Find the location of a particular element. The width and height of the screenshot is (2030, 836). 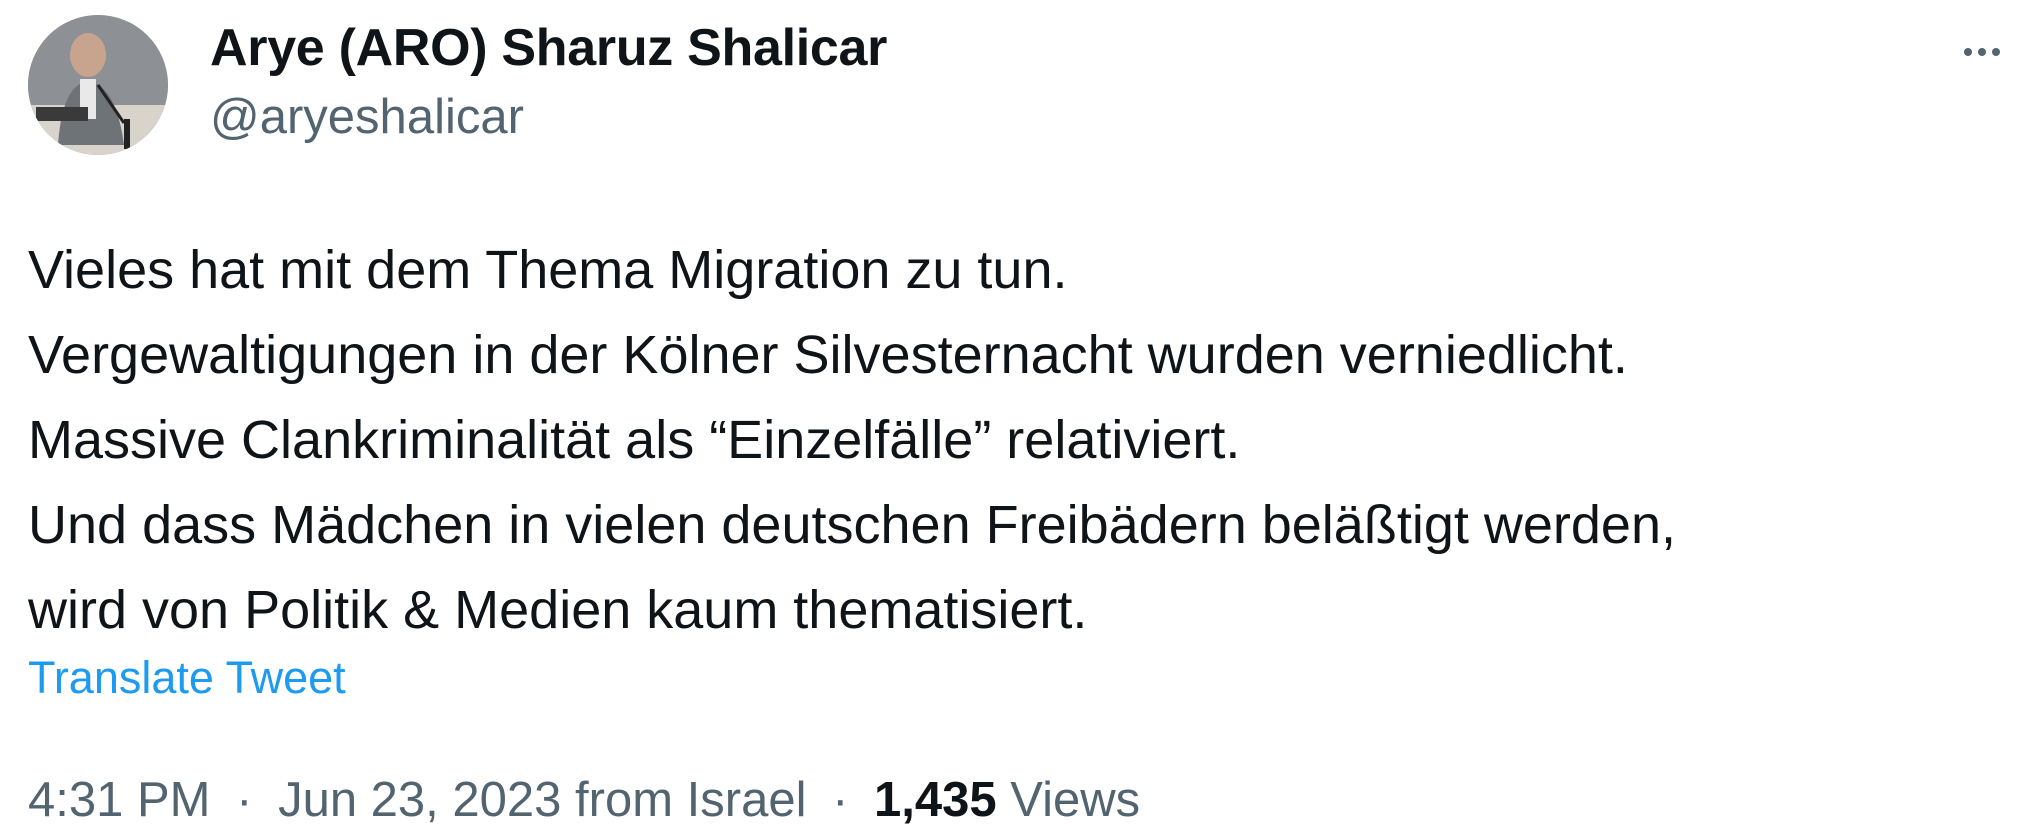

tweet-time: 4:31 PM is located at coordinates (119, 800).